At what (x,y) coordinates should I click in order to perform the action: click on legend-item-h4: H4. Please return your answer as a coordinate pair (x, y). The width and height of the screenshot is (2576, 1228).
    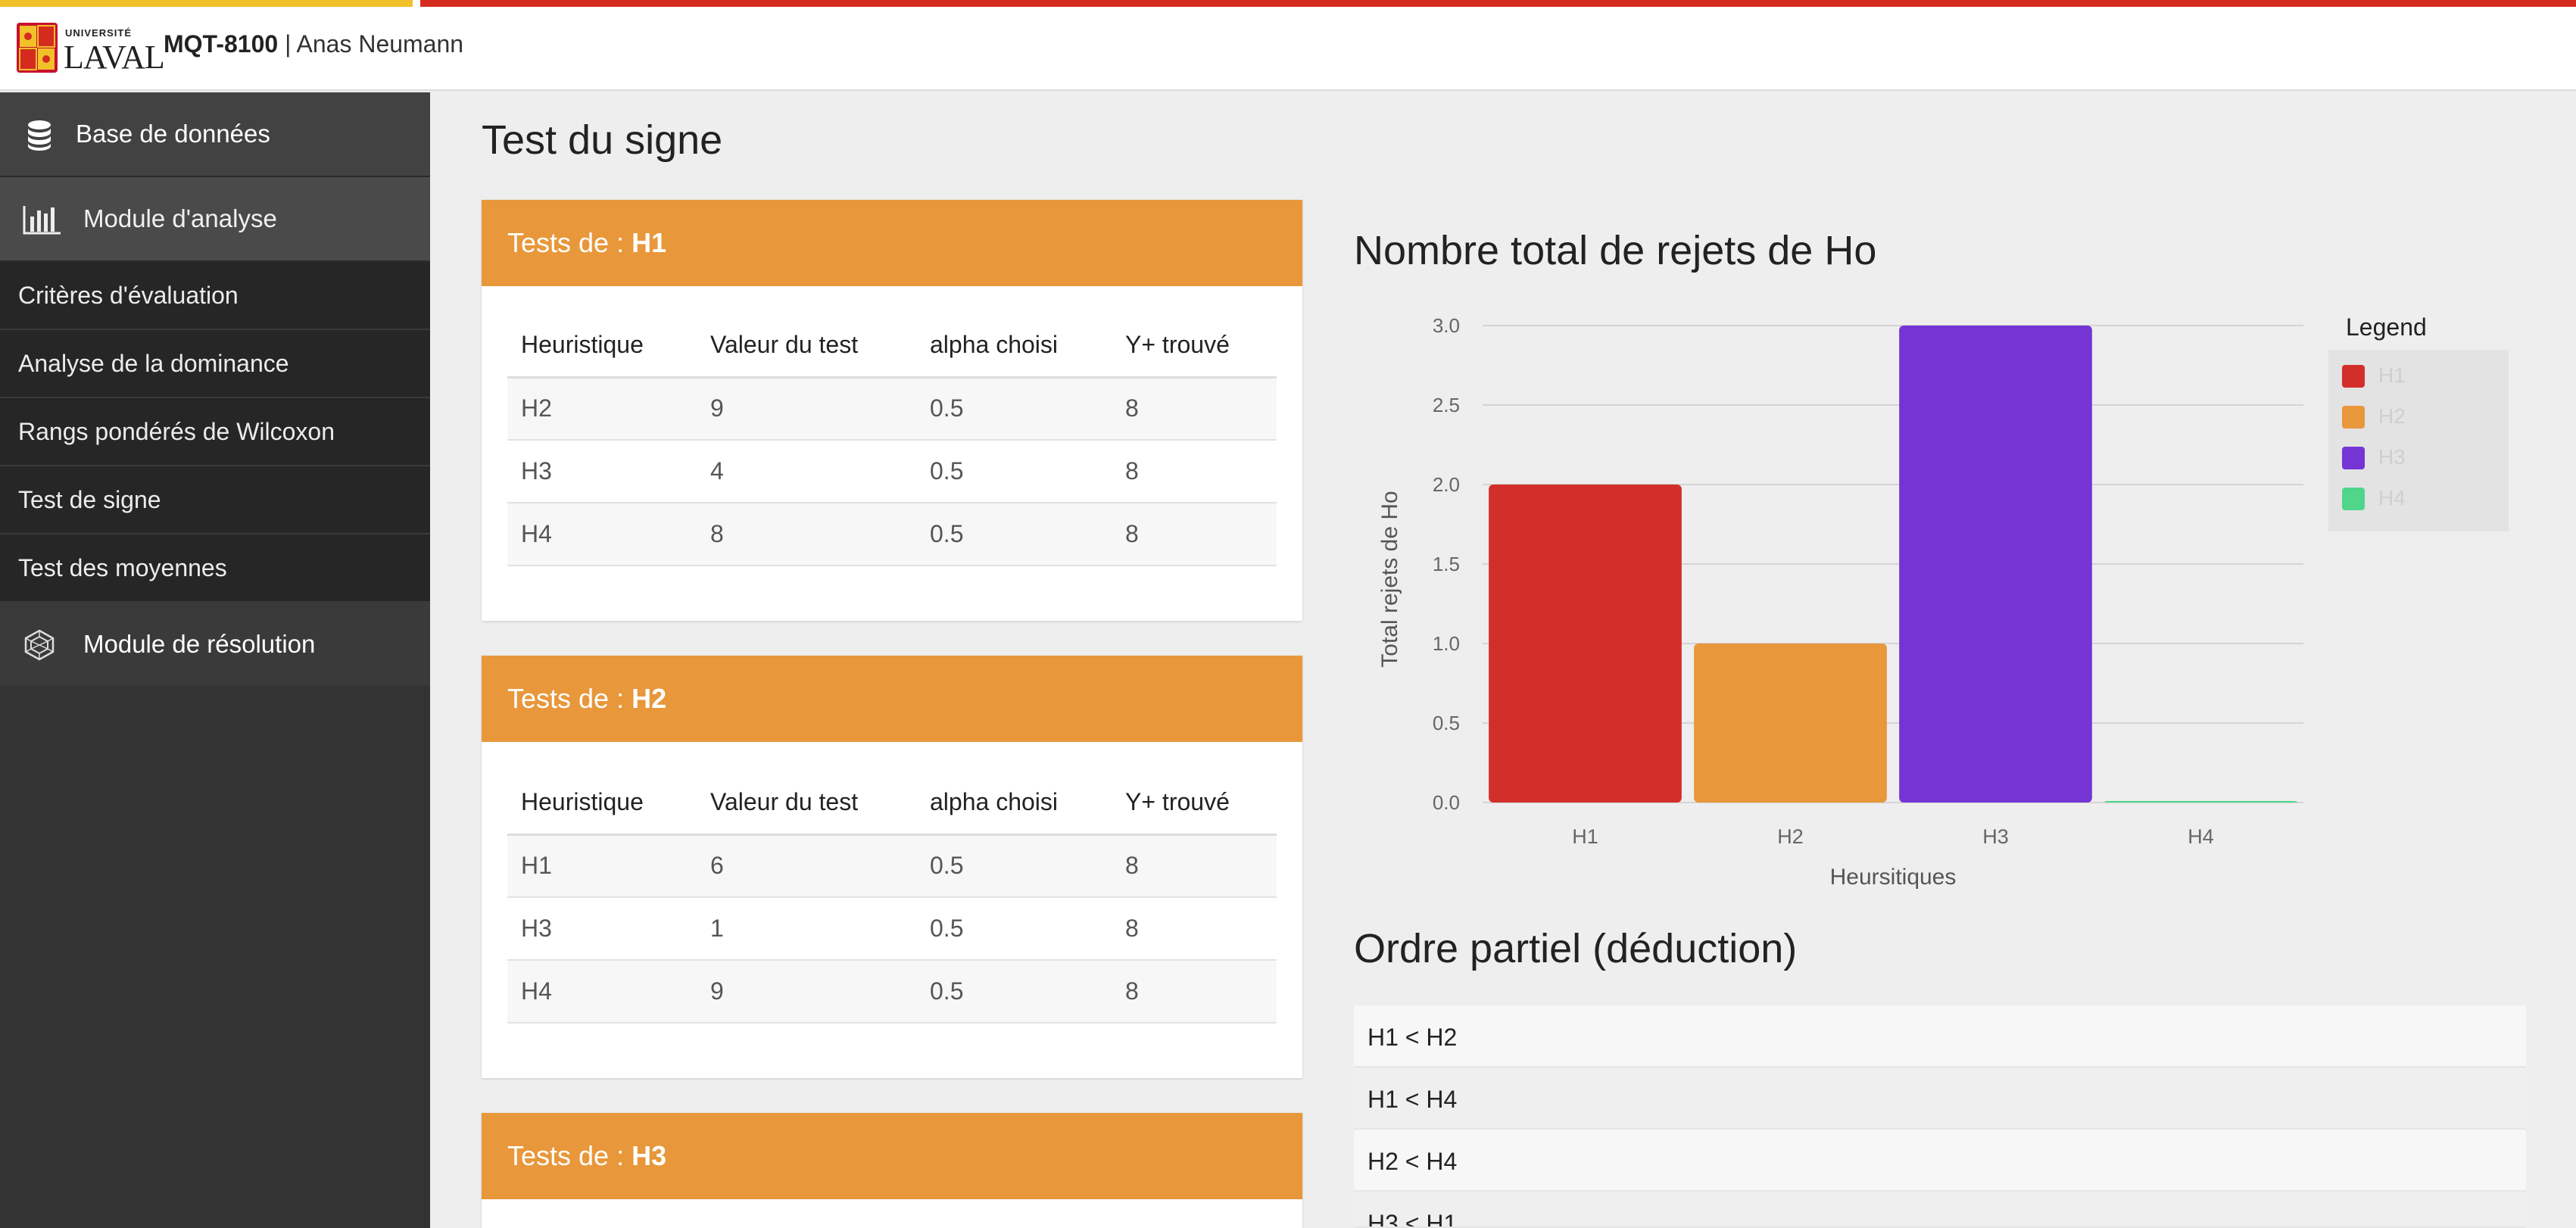
    Looking at the image, I should click on (2417, 498).